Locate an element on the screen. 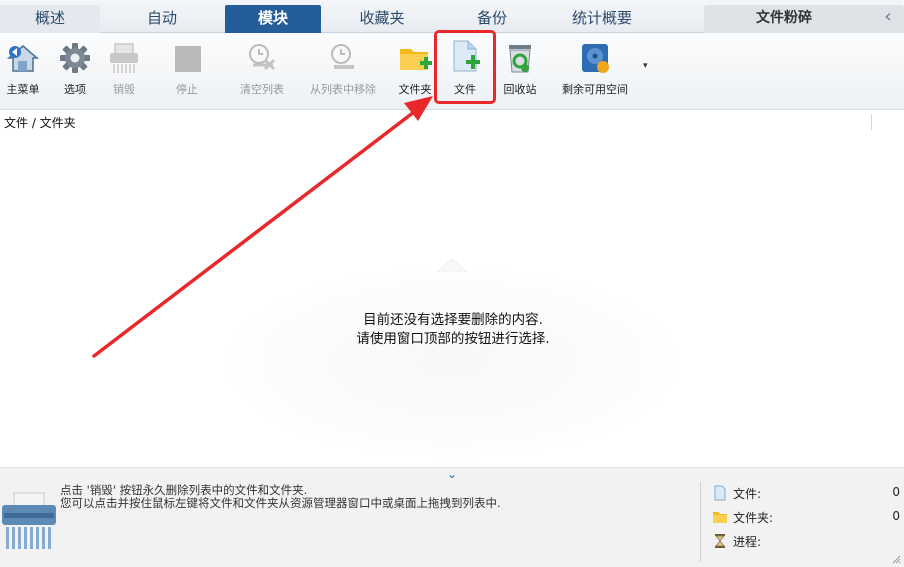  tab-file-shredder: 文件粉碎 is located at coordinates (804, 19).